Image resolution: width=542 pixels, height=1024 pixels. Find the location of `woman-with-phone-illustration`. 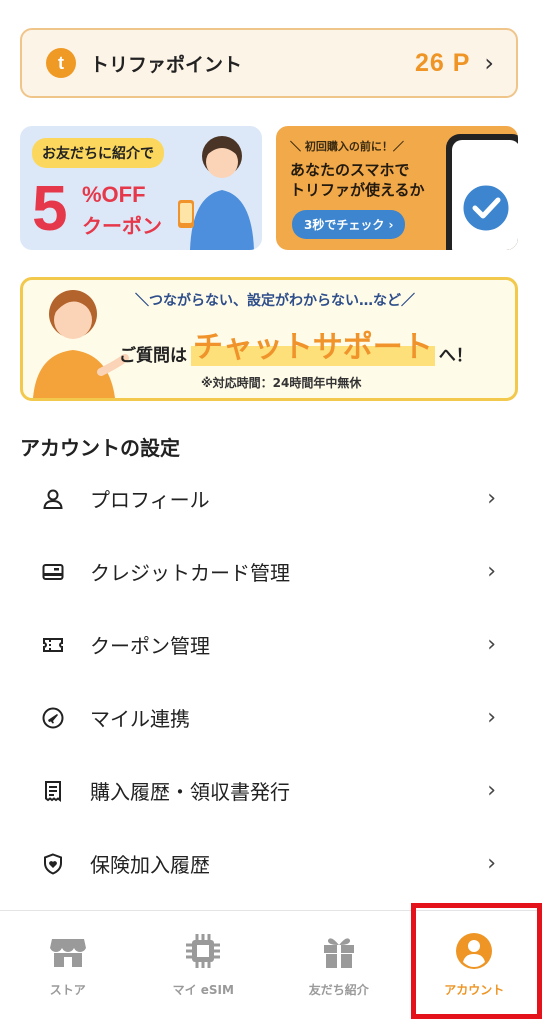

woman-with-phone-illustration is located at coordinates (216, 193).